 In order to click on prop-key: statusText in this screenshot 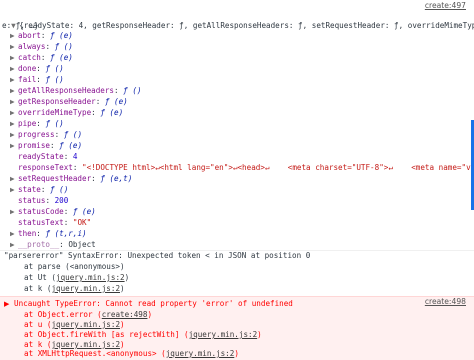, I will do `click(41, 222)`.